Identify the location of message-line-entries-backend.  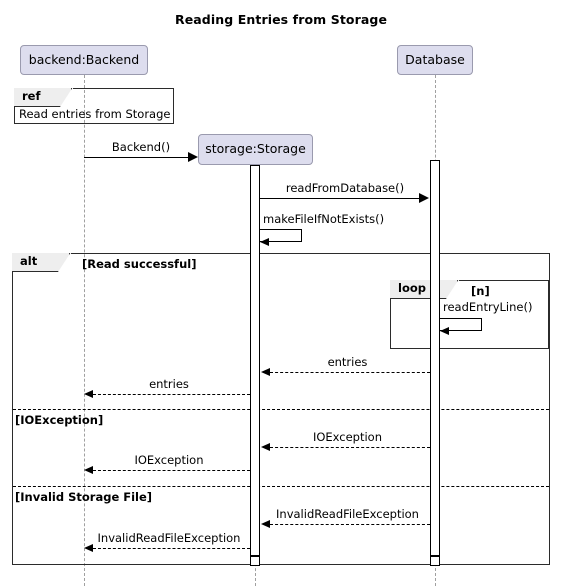
(171, 394).